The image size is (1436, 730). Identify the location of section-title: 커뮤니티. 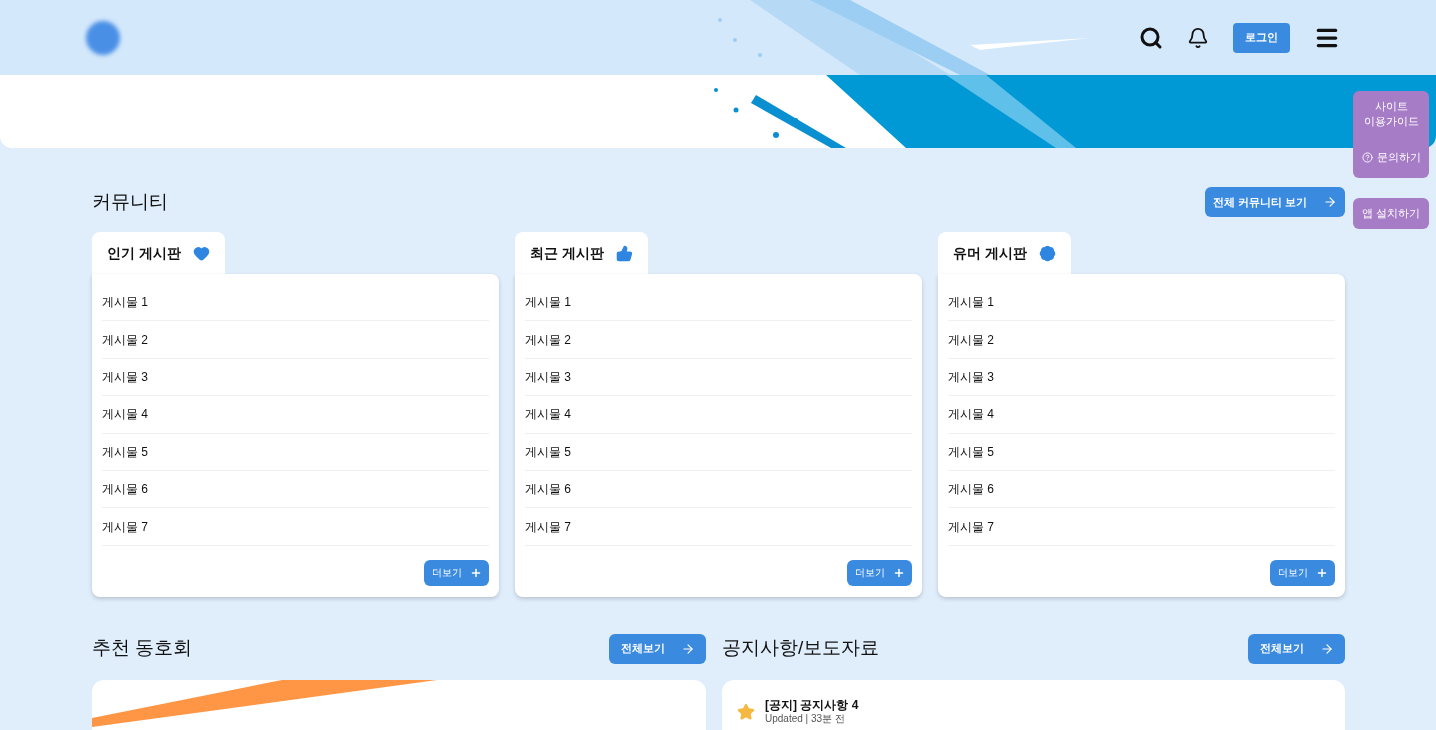
(130, 201).